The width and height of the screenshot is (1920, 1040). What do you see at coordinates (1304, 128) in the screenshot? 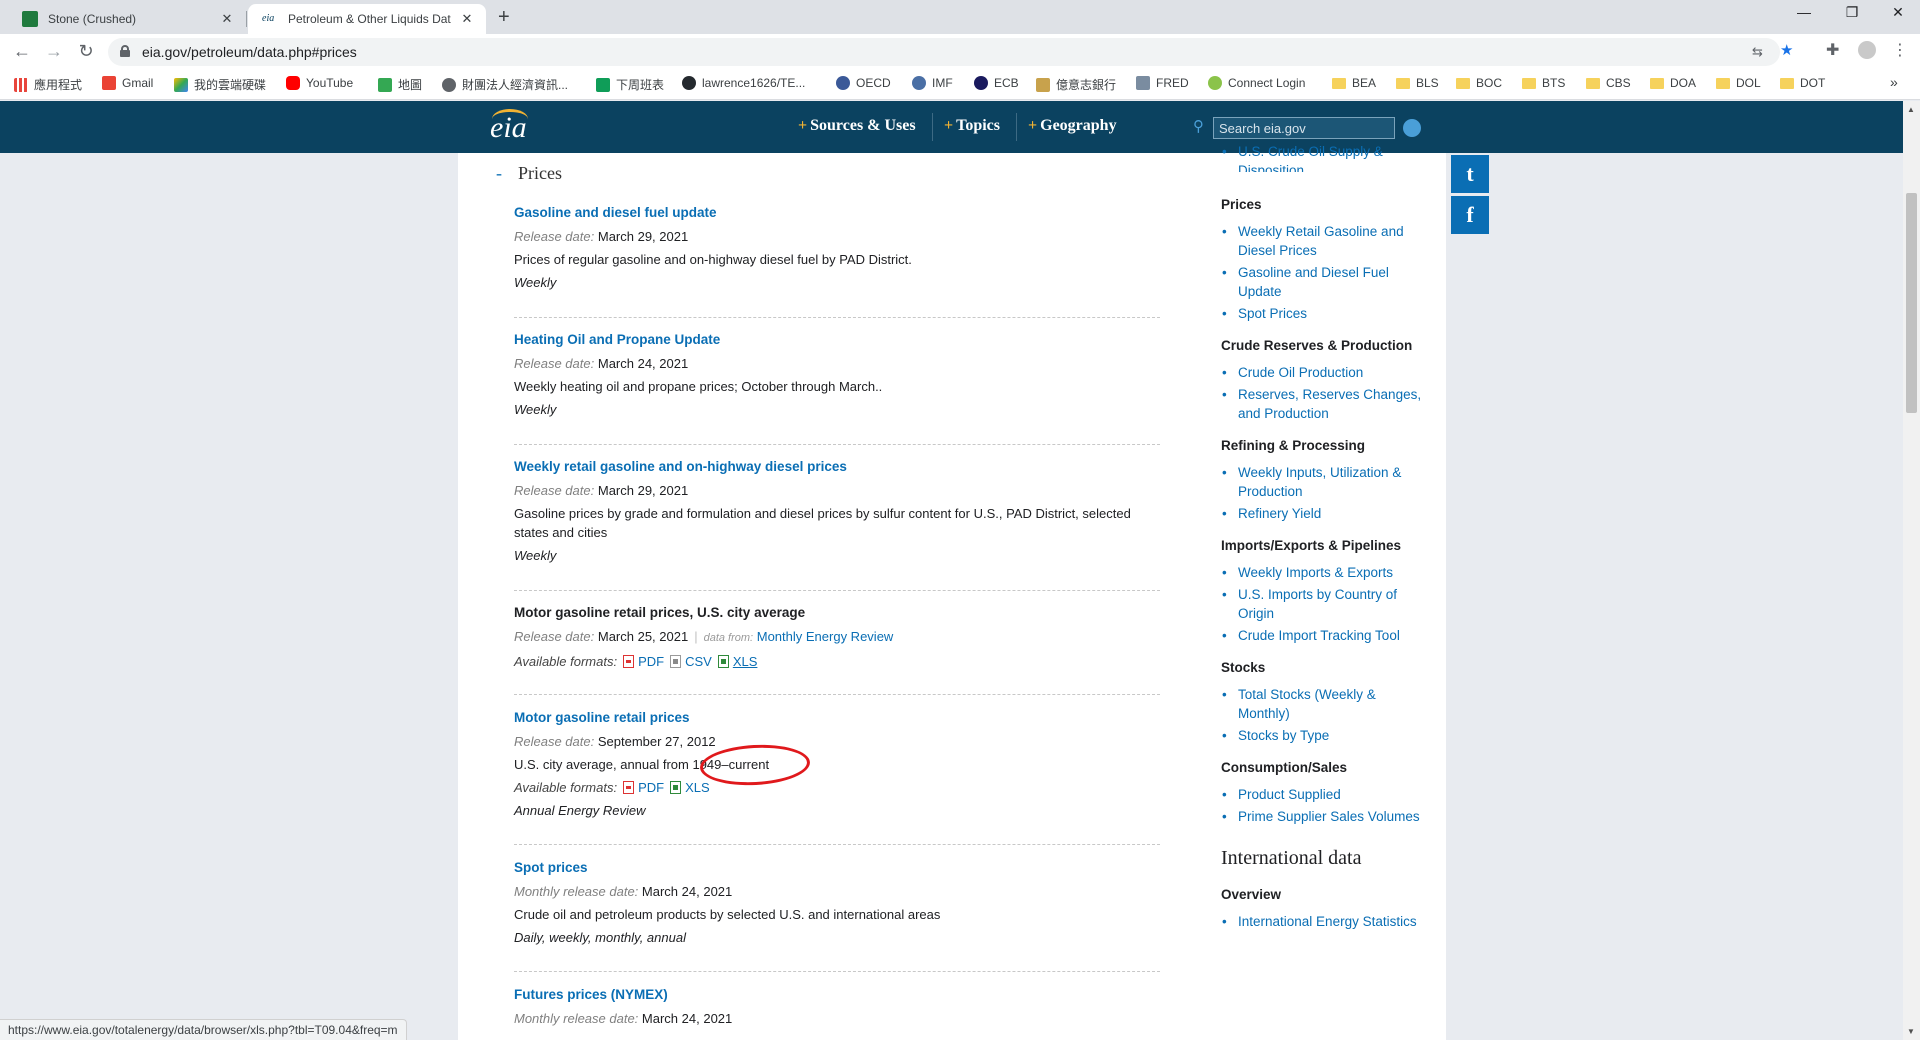
I see `site-search-input: Search eia.gov` at bounding box center [1304, 128].